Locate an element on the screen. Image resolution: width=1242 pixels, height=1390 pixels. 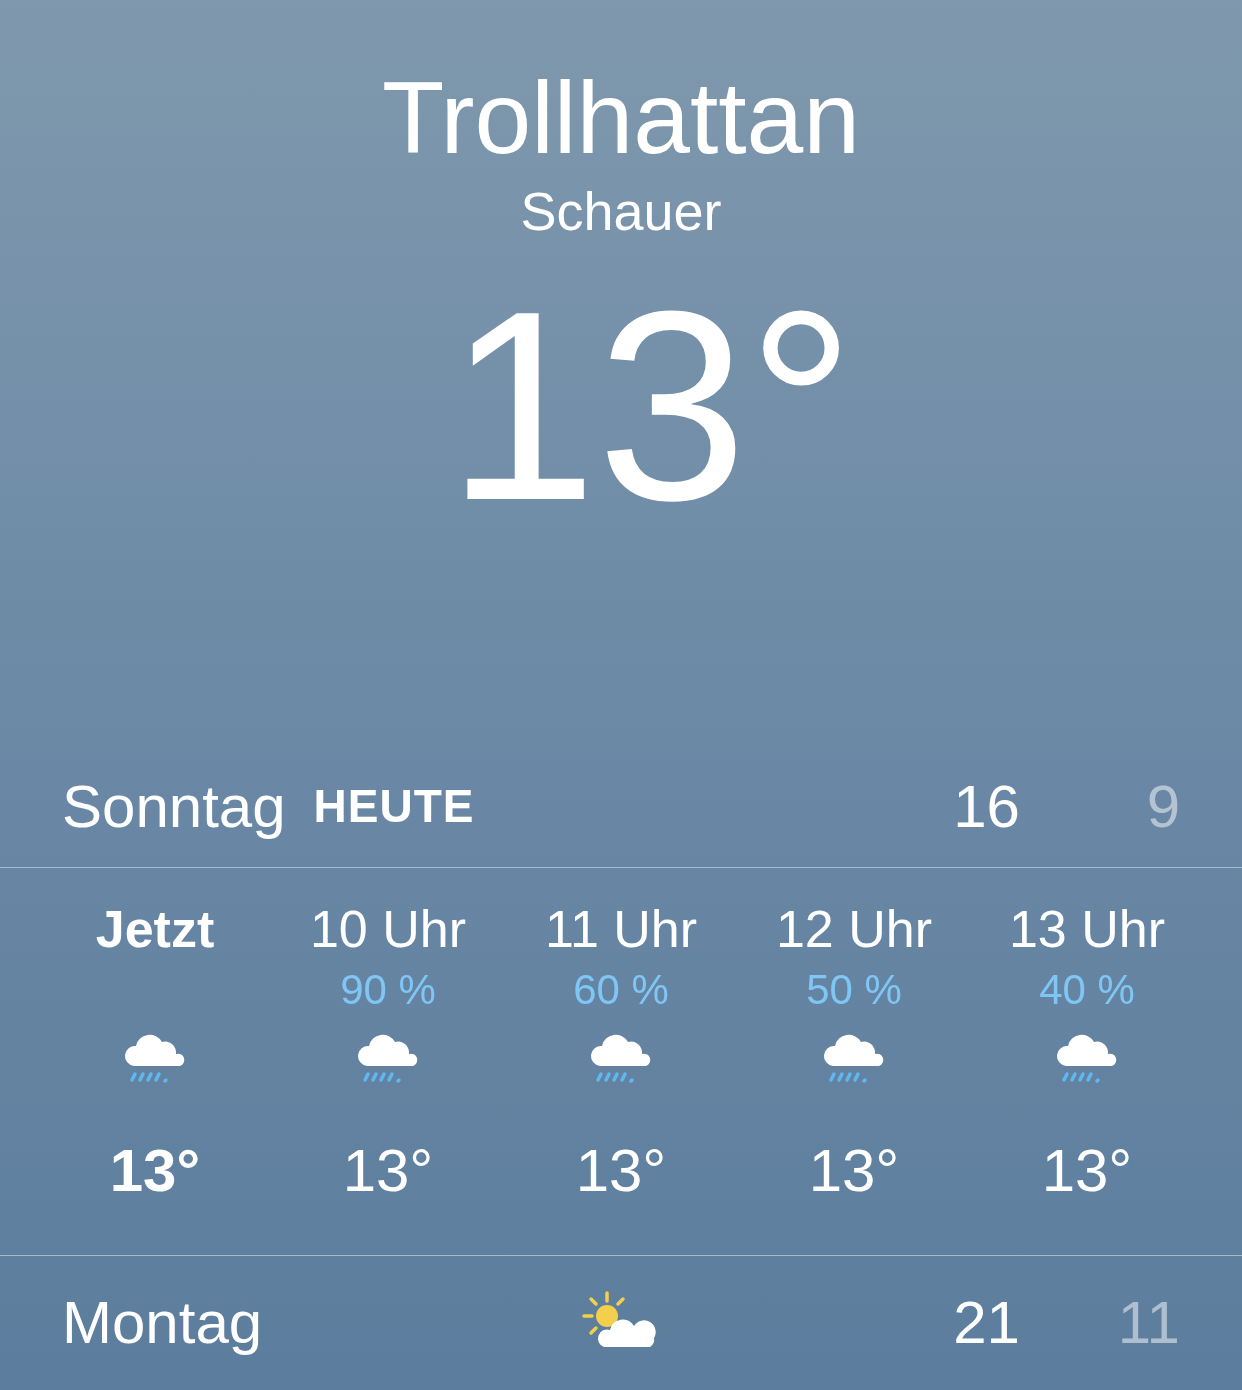
precipitation-chance: 60 % is located at coordinates (621, 990).